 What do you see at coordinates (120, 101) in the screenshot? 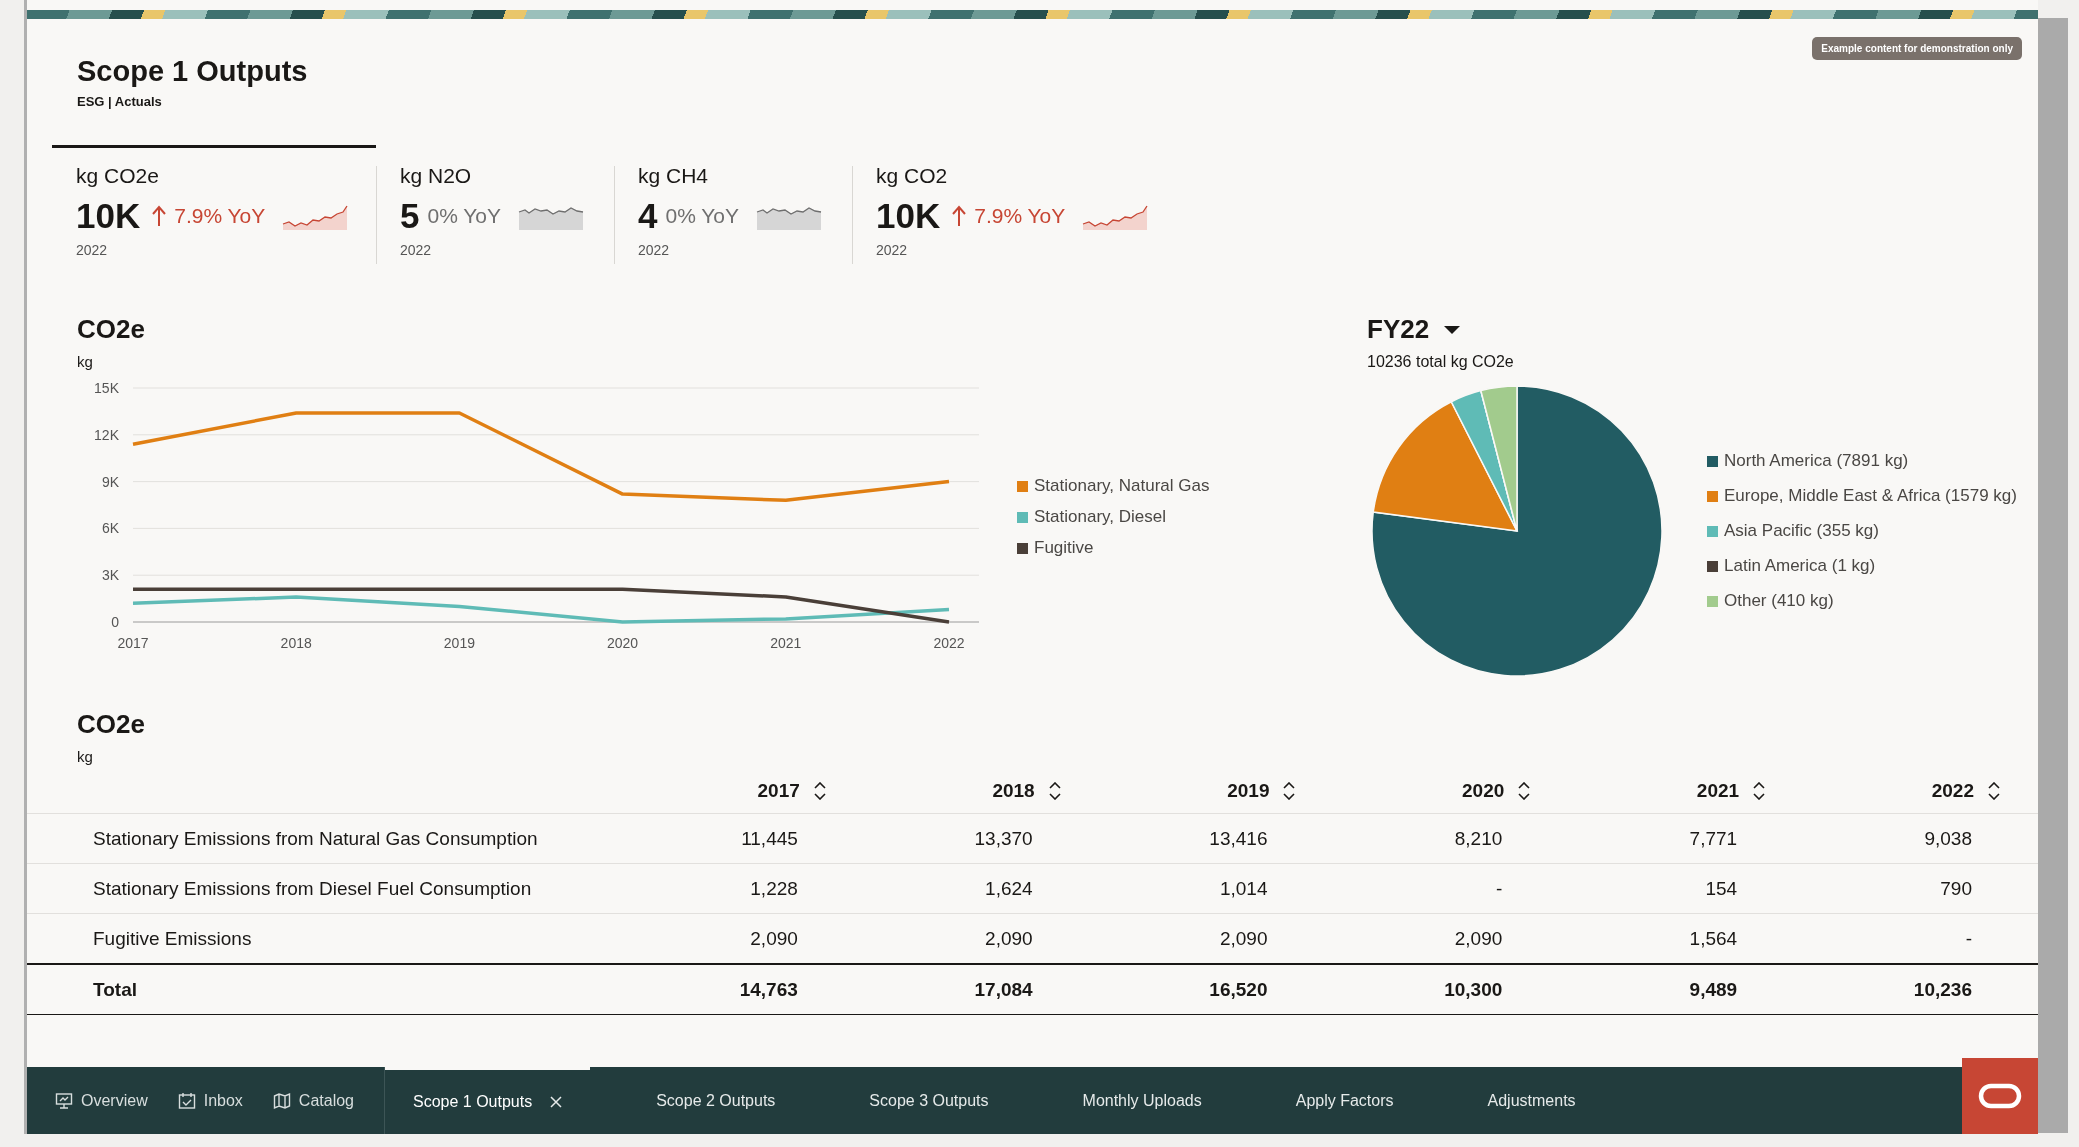
I see `page-subtitle: ESG | Actuals` at bounding box center [120, 101].